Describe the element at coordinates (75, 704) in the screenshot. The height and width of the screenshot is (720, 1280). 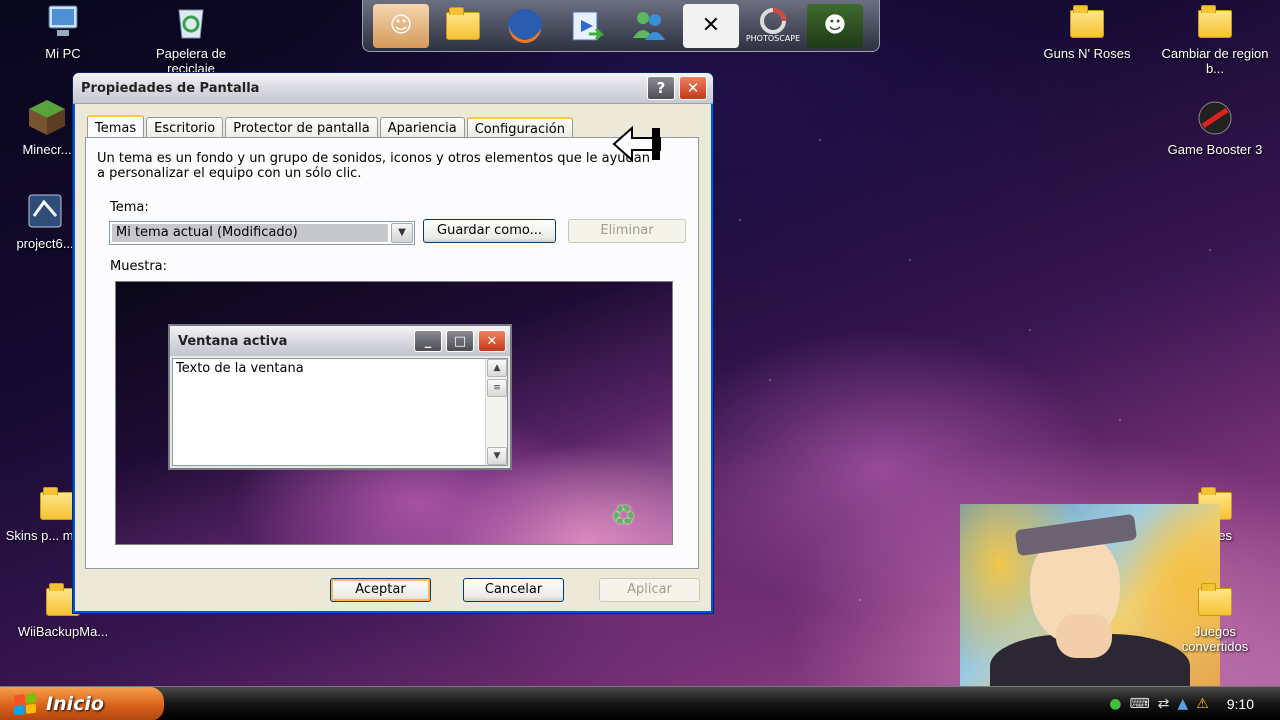
I see `start-label: Inicio` at that location.